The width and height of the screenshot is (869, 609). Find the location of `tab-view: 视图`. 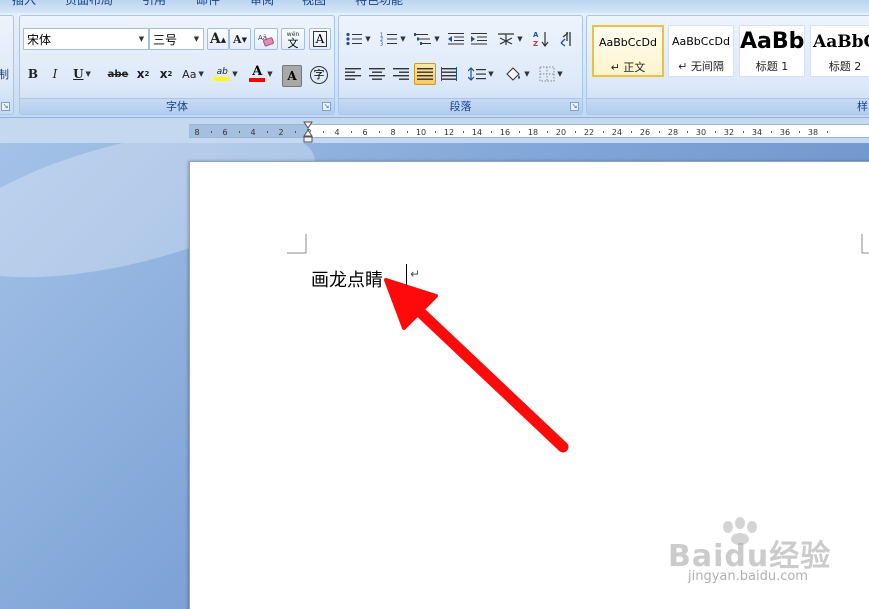

tab-view: 视图 is located at coordinates (314, 4).